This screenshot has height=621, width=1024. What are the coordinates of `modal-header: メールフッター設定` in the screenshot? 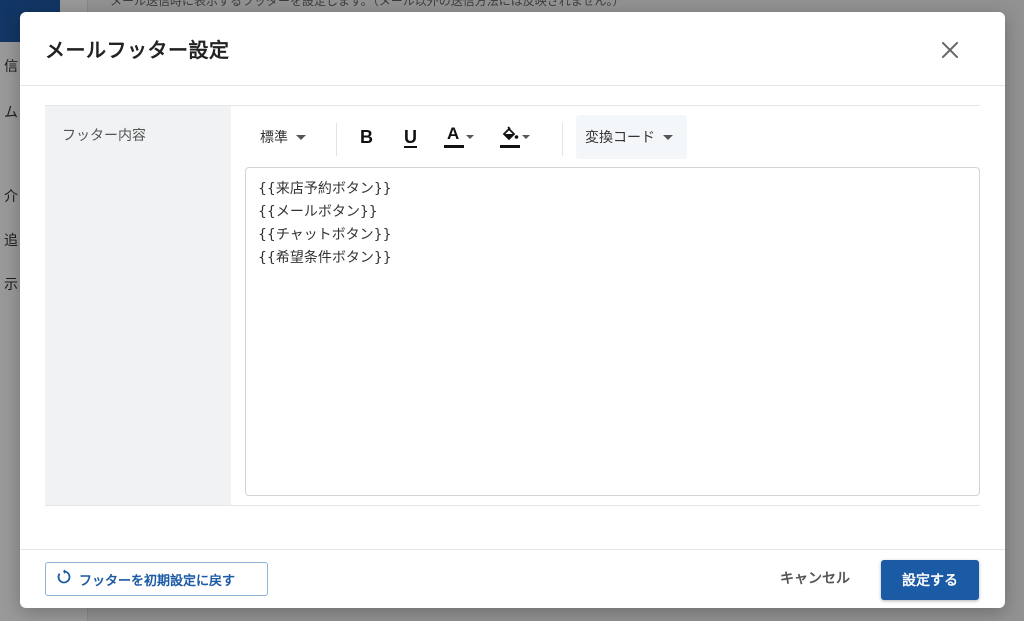 It's located at (512, 49).